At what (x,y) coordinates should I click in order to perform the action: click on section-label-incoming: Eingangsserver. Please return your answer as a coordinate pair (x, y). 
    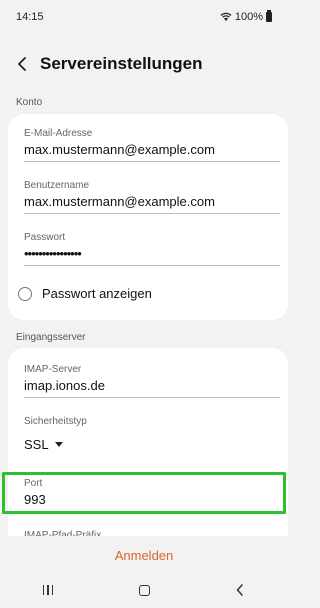
    Looking at the image, I should click on (51, 337).